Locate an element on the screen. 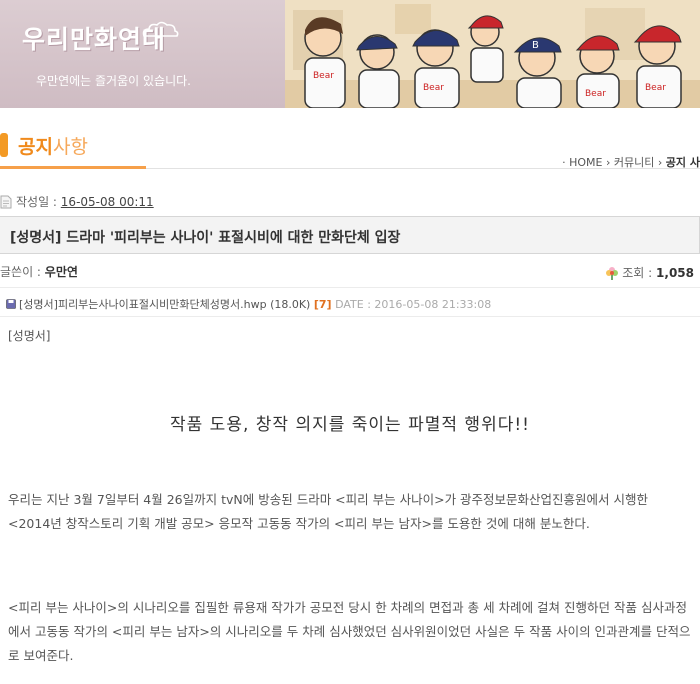 The image size is (700, 684). post-body-tag: [성명서] is located at coordinates (29, 336).